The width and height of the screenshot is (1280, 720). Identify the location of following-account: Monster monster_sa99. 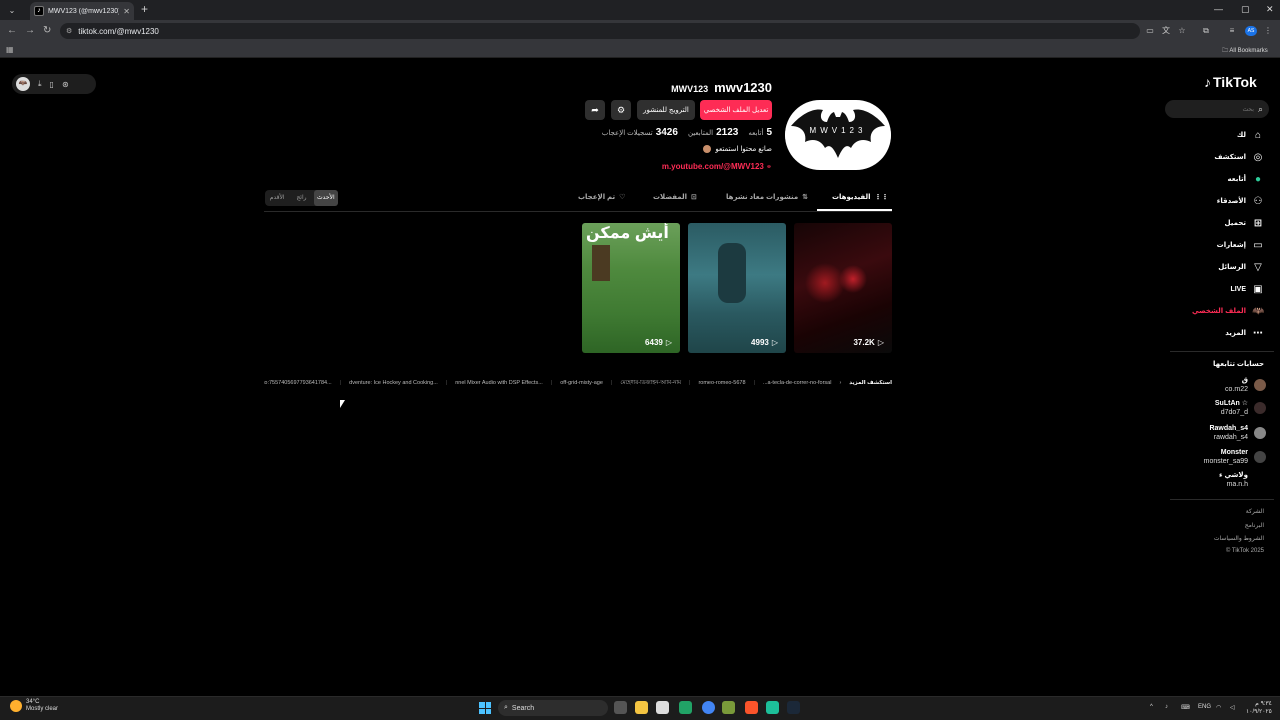
(1211, 457).